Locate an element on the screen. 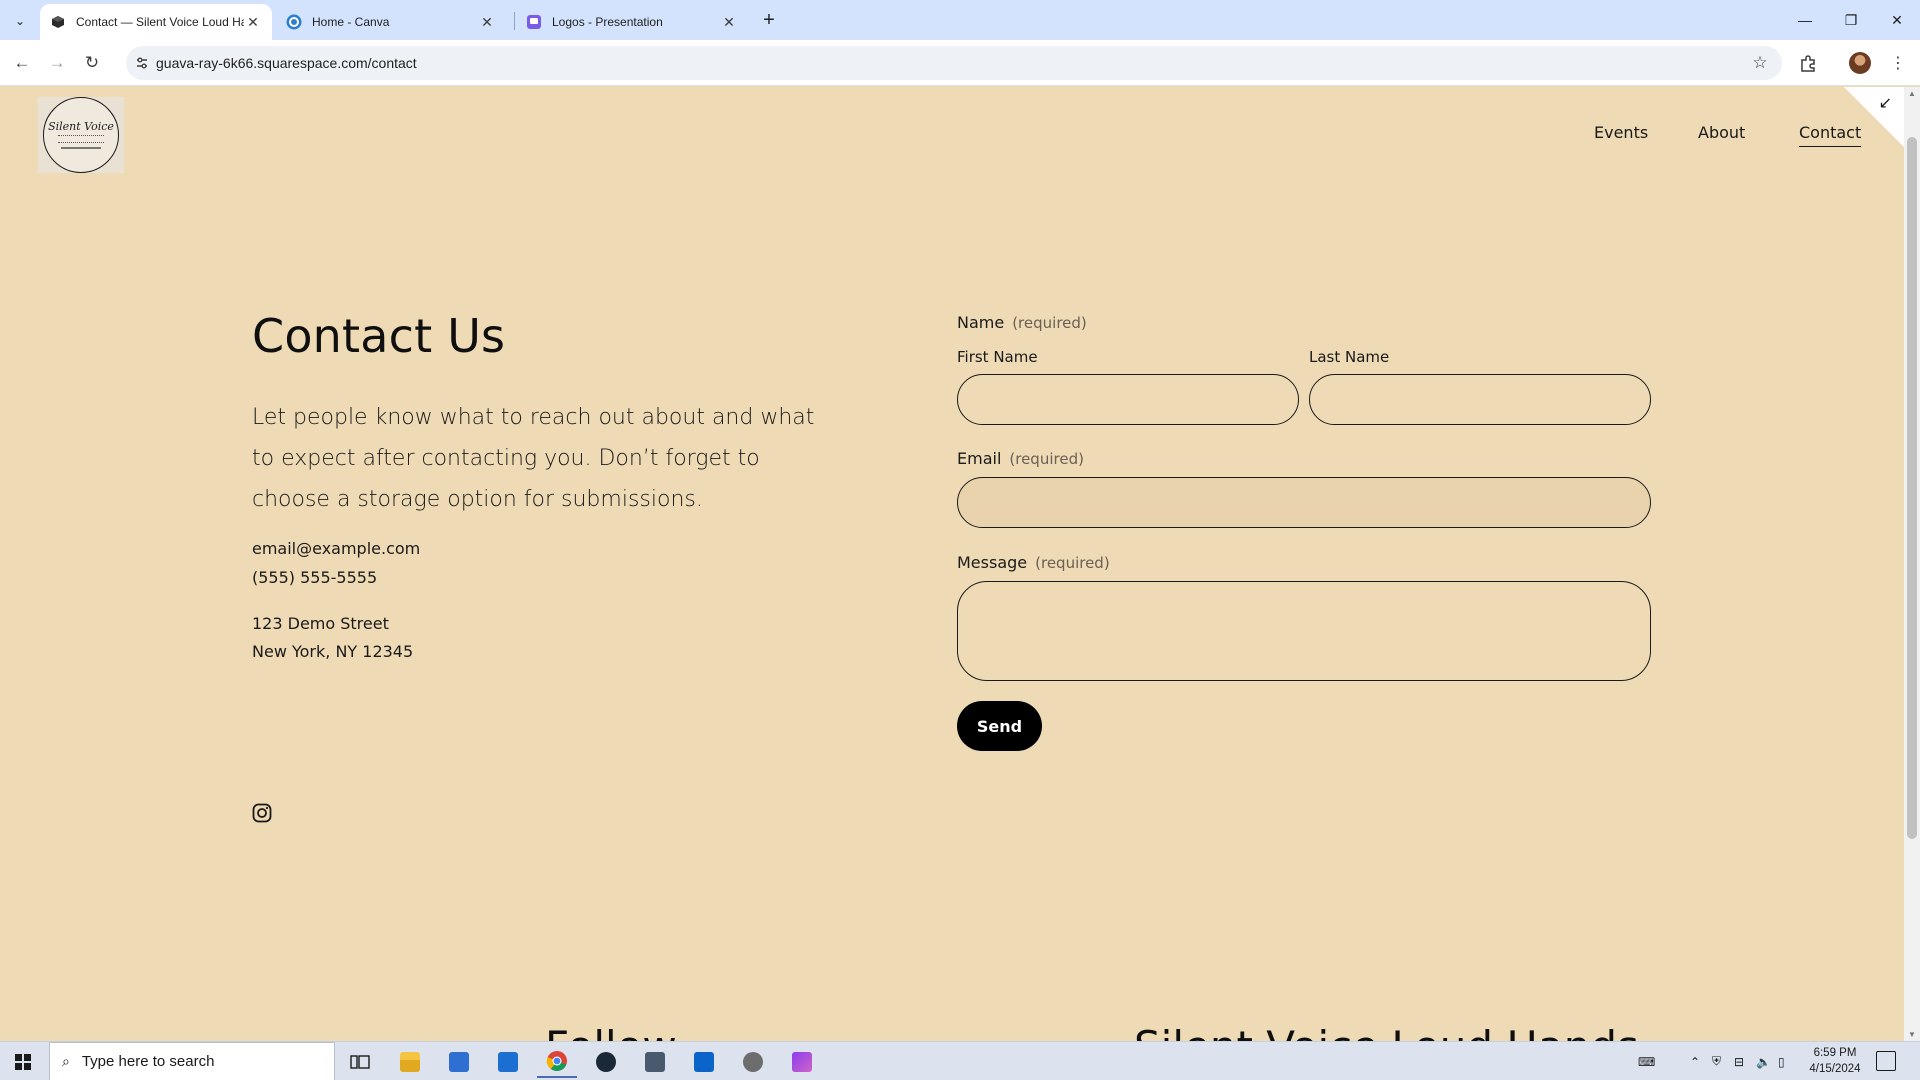  instagram-icon is located at coordinates (262, 813).